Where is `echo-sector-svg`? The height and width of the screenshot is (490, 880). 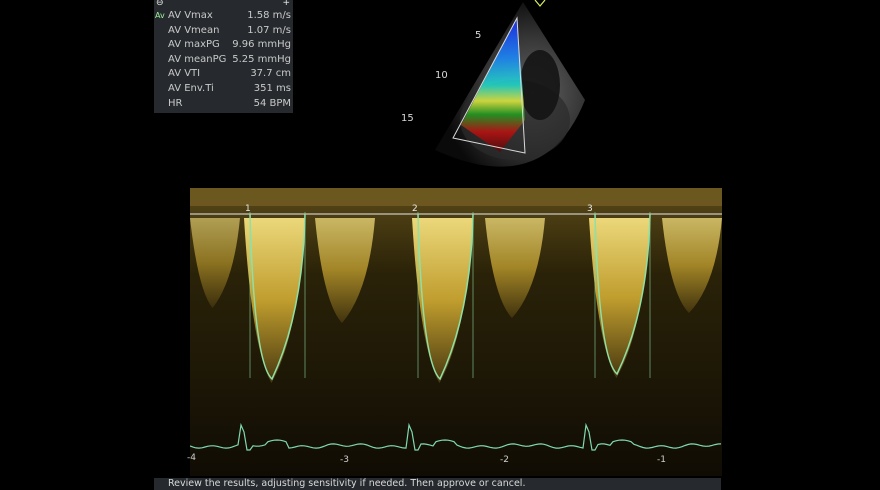
echo-sector-svg is located at coordinates (510, 83).